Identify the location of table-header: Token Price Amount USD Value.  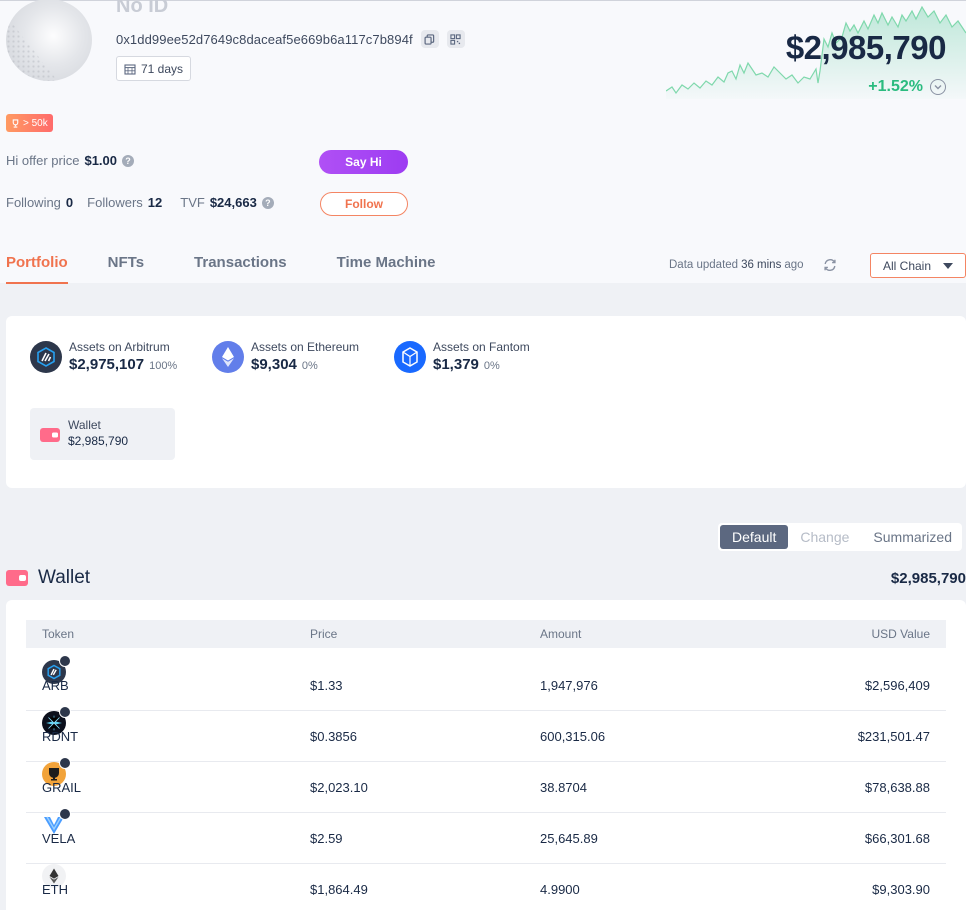
(486, 634).